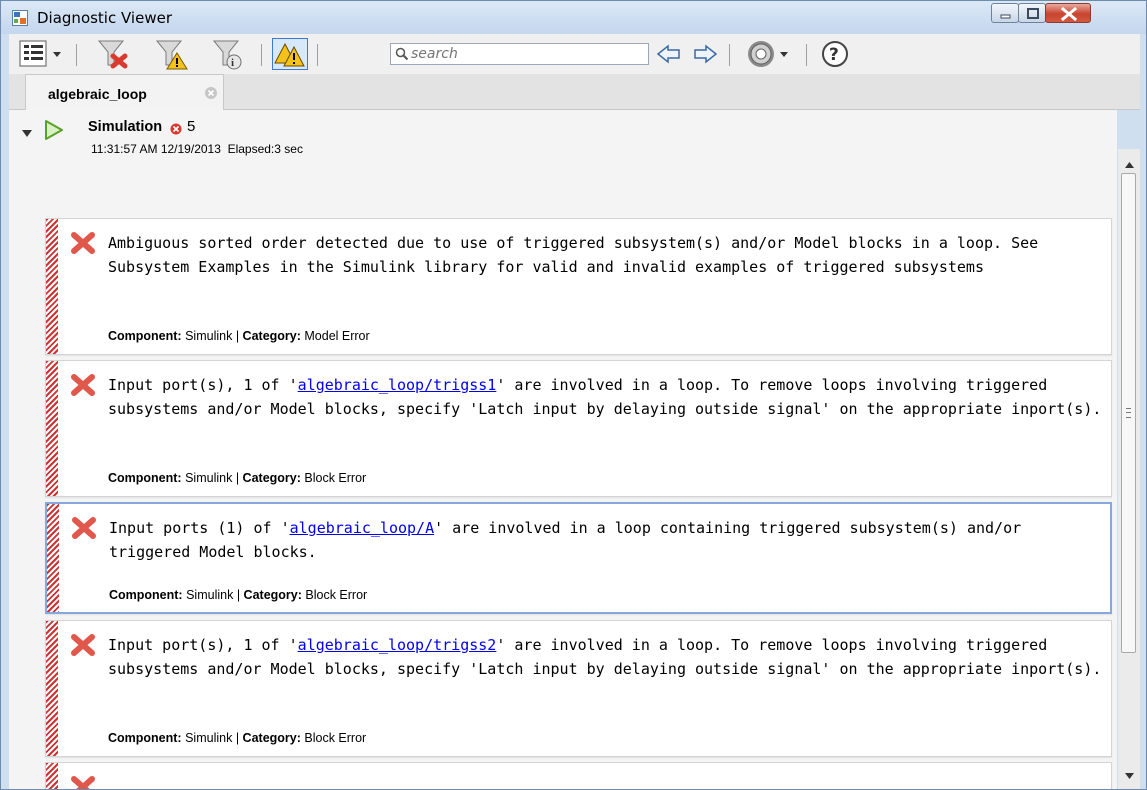 Image resolution: width=1147 pixels, height=790 pixels. Describe the element at coordinates (97, 94) in the screenshot. I see `tab-label: algebraic_loop` at that location.